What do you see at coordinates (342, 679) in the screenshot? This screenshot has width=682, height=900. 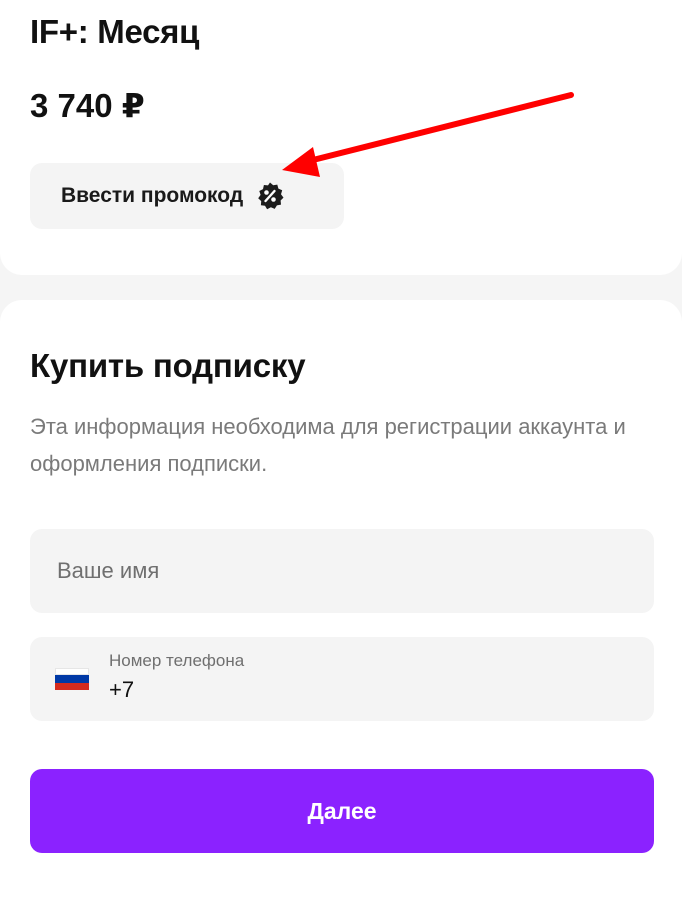 I see `phone-field: Номер телефона +7` at bounding box center [342, 679].